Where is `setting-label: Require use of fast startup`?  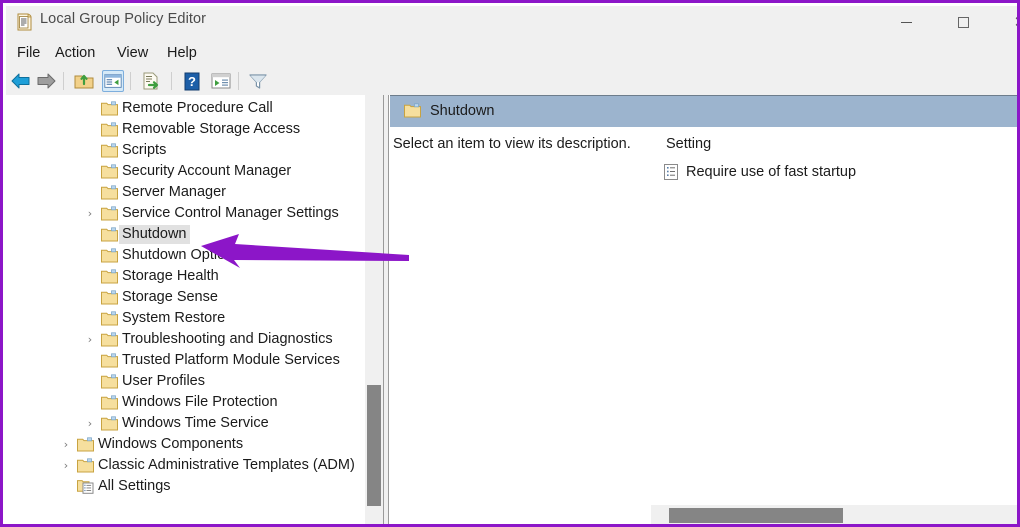 setting-label: Require use of fast startup is located at coordinates (771, 172).